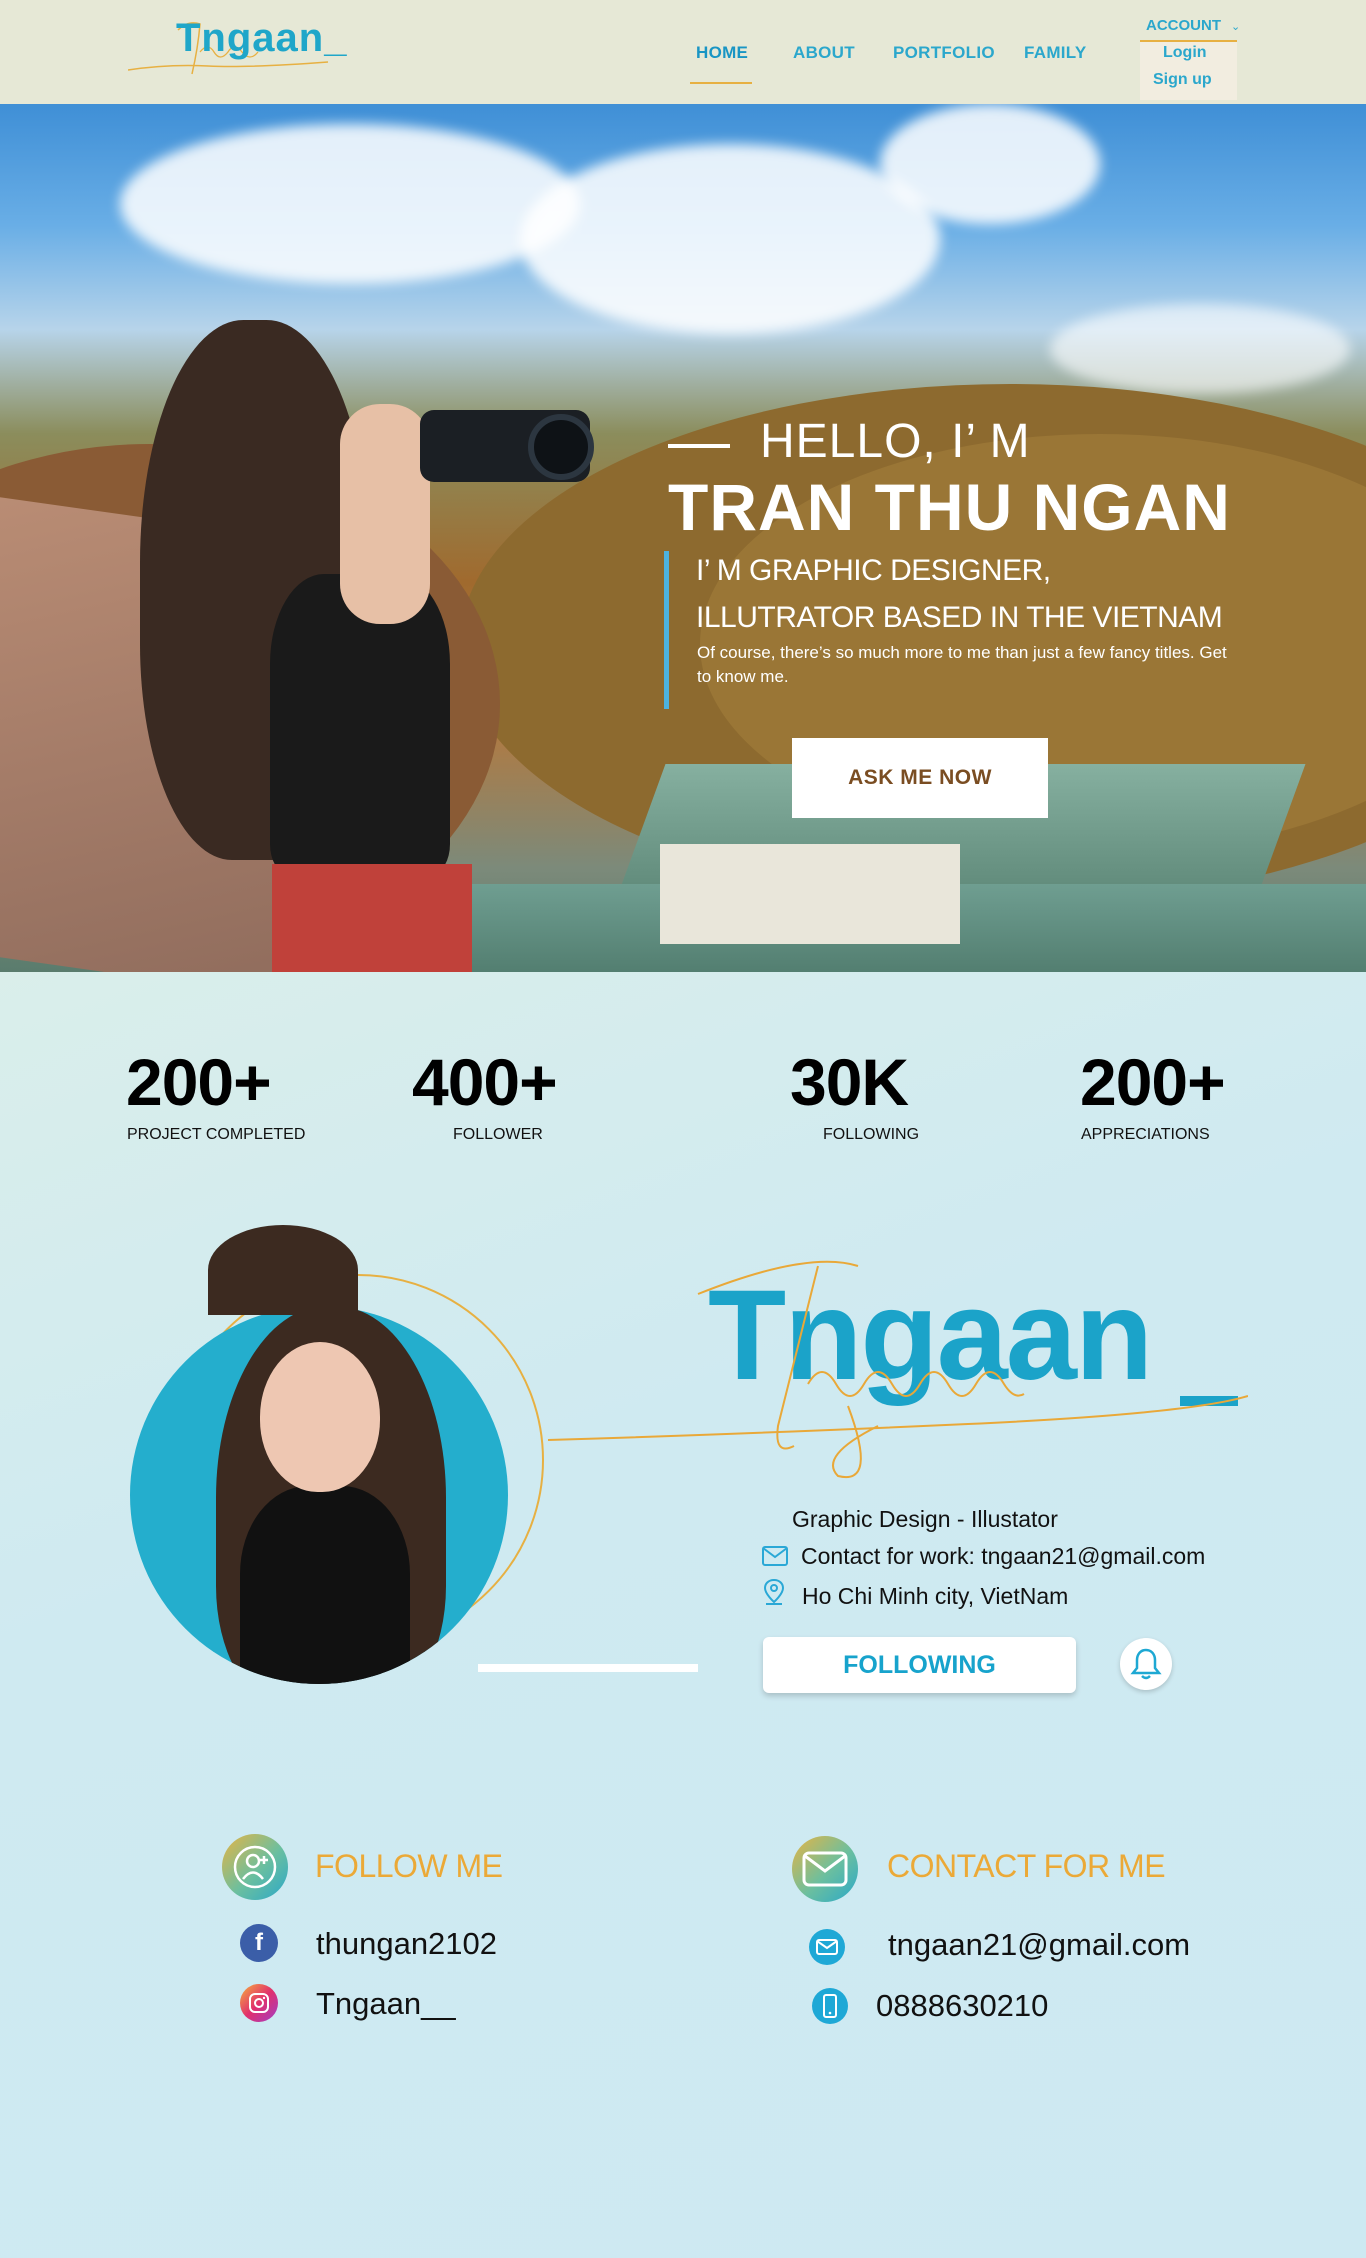 This screenshot has height=2258, width=1366. I want to click on hero-dash, so click(699, 446).